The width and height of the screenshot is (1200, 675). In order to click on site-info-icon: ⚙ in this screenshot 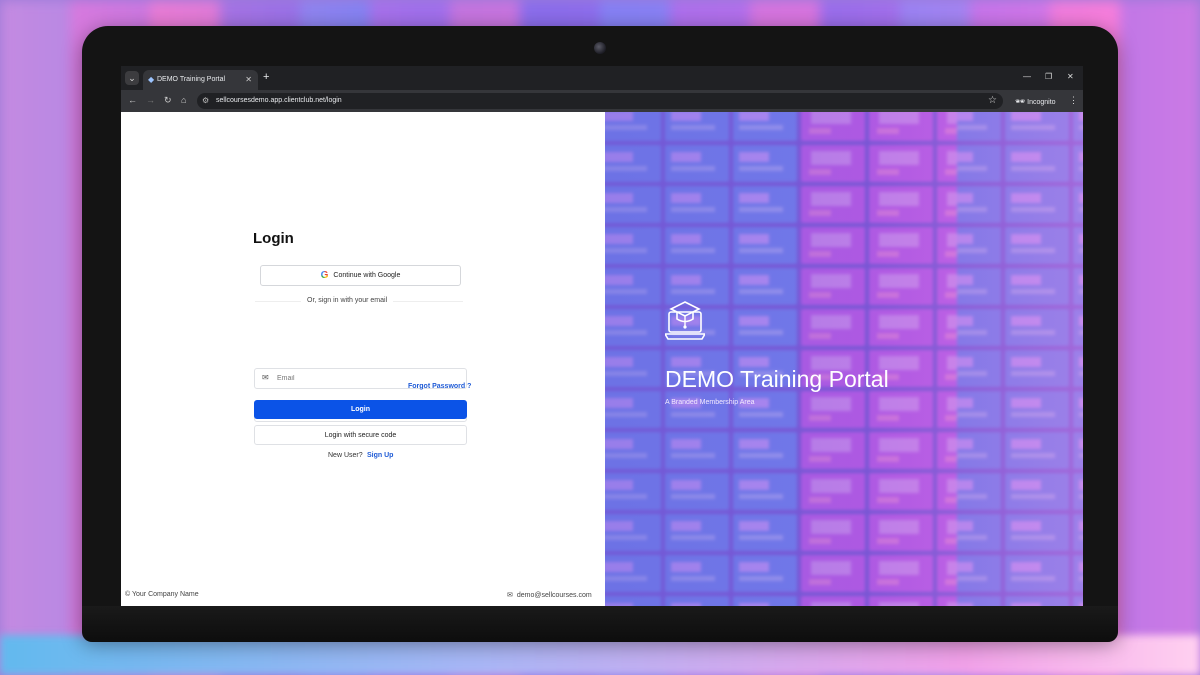, I will do `click(205, 100)`.